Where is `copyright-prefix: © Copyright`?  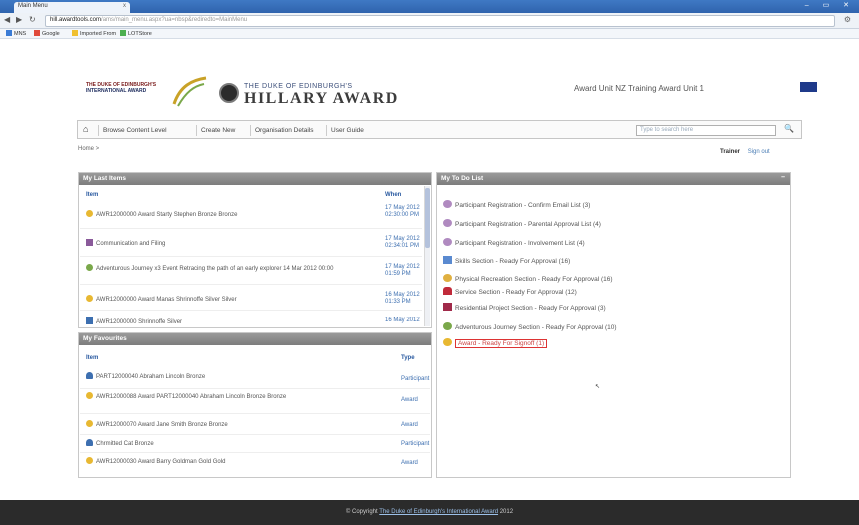 copyright-prefix: © Copyright is located at coordinates (361, 512).